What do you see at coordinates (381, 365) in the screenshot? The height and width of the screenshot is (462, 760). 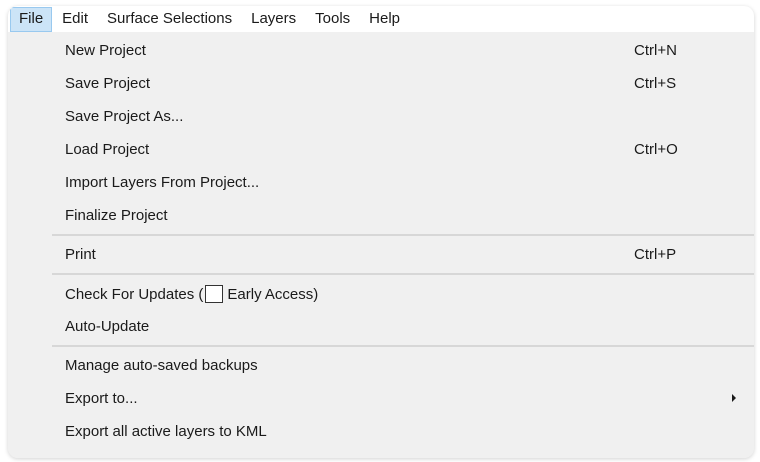 I see `menu-item-manage-backups: Manage auto-saved backups` at bounding box center [381, 365].